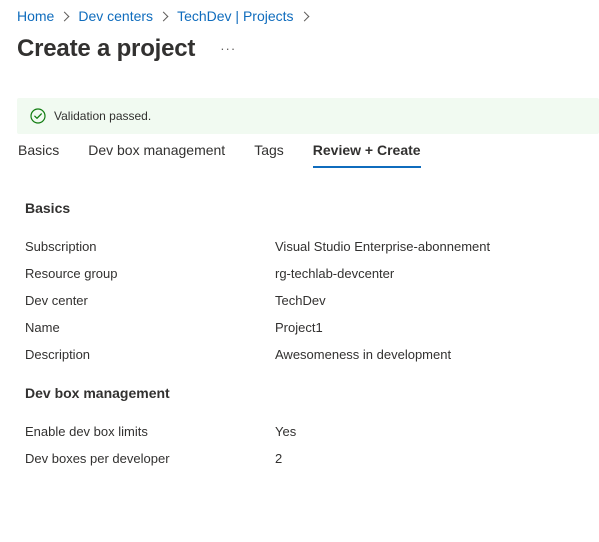  I want to click on tab-dev-box-management: Dev box management, so click(156, 154).